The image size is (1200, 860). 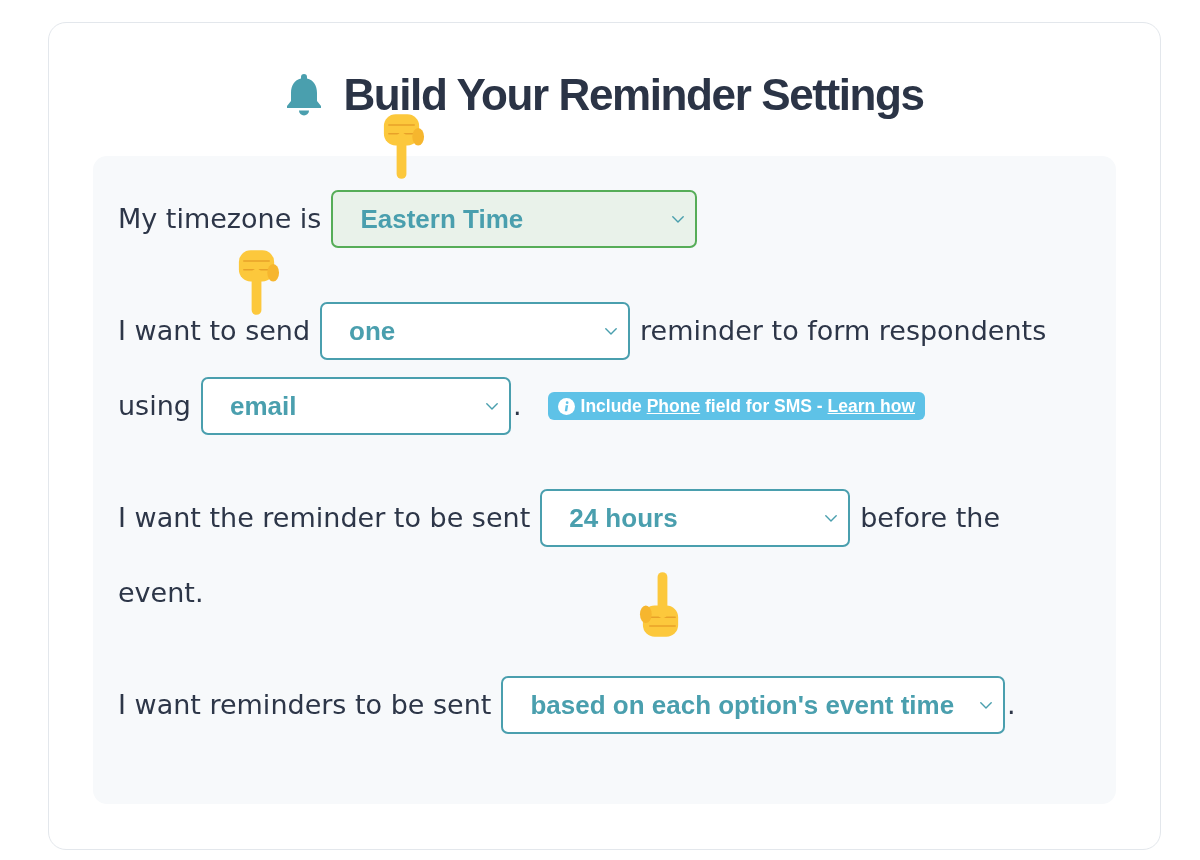 I want to click on hint-link: Learn how, so click(x=871, y=405).